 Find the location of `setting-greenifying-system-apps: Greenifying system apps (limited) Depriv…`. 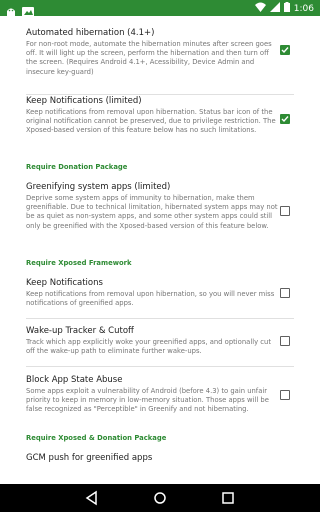

setting-greenifying-system-apps: Greenifying system apps (limited) Depriv… is located at coordinates (152, 206).